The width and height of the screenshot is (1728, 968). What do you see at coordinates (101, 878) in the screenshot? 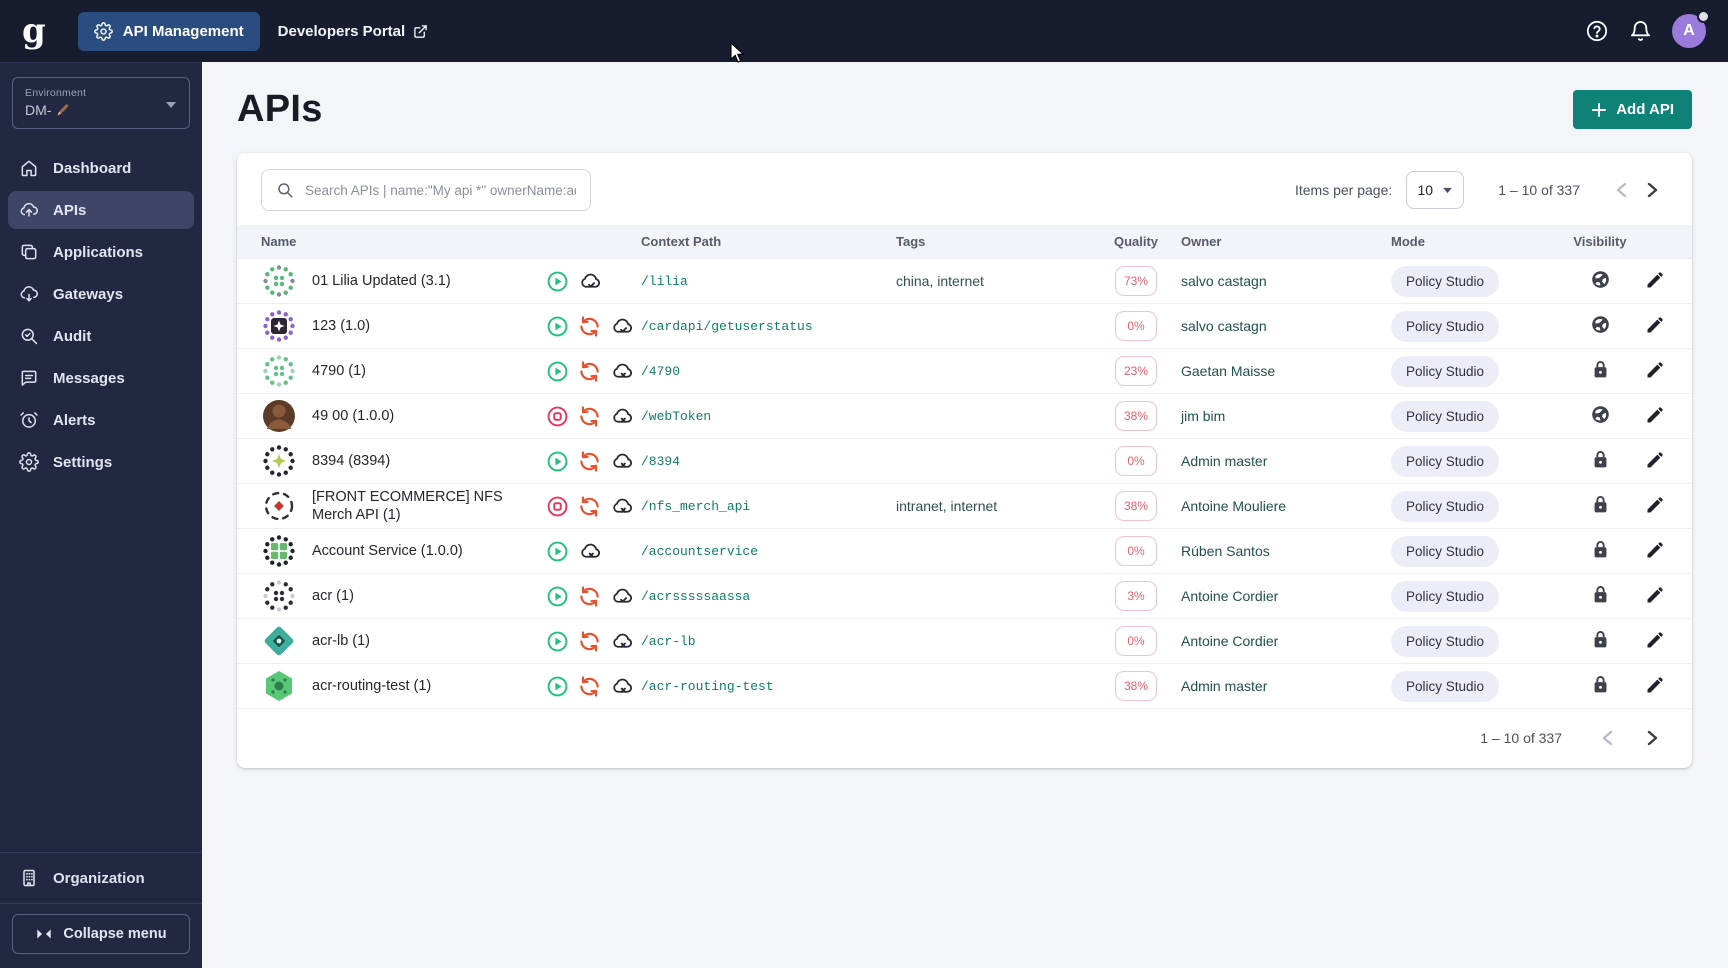
I see `sidebar-item-organization: Organization` at bounding box center [101, 878].